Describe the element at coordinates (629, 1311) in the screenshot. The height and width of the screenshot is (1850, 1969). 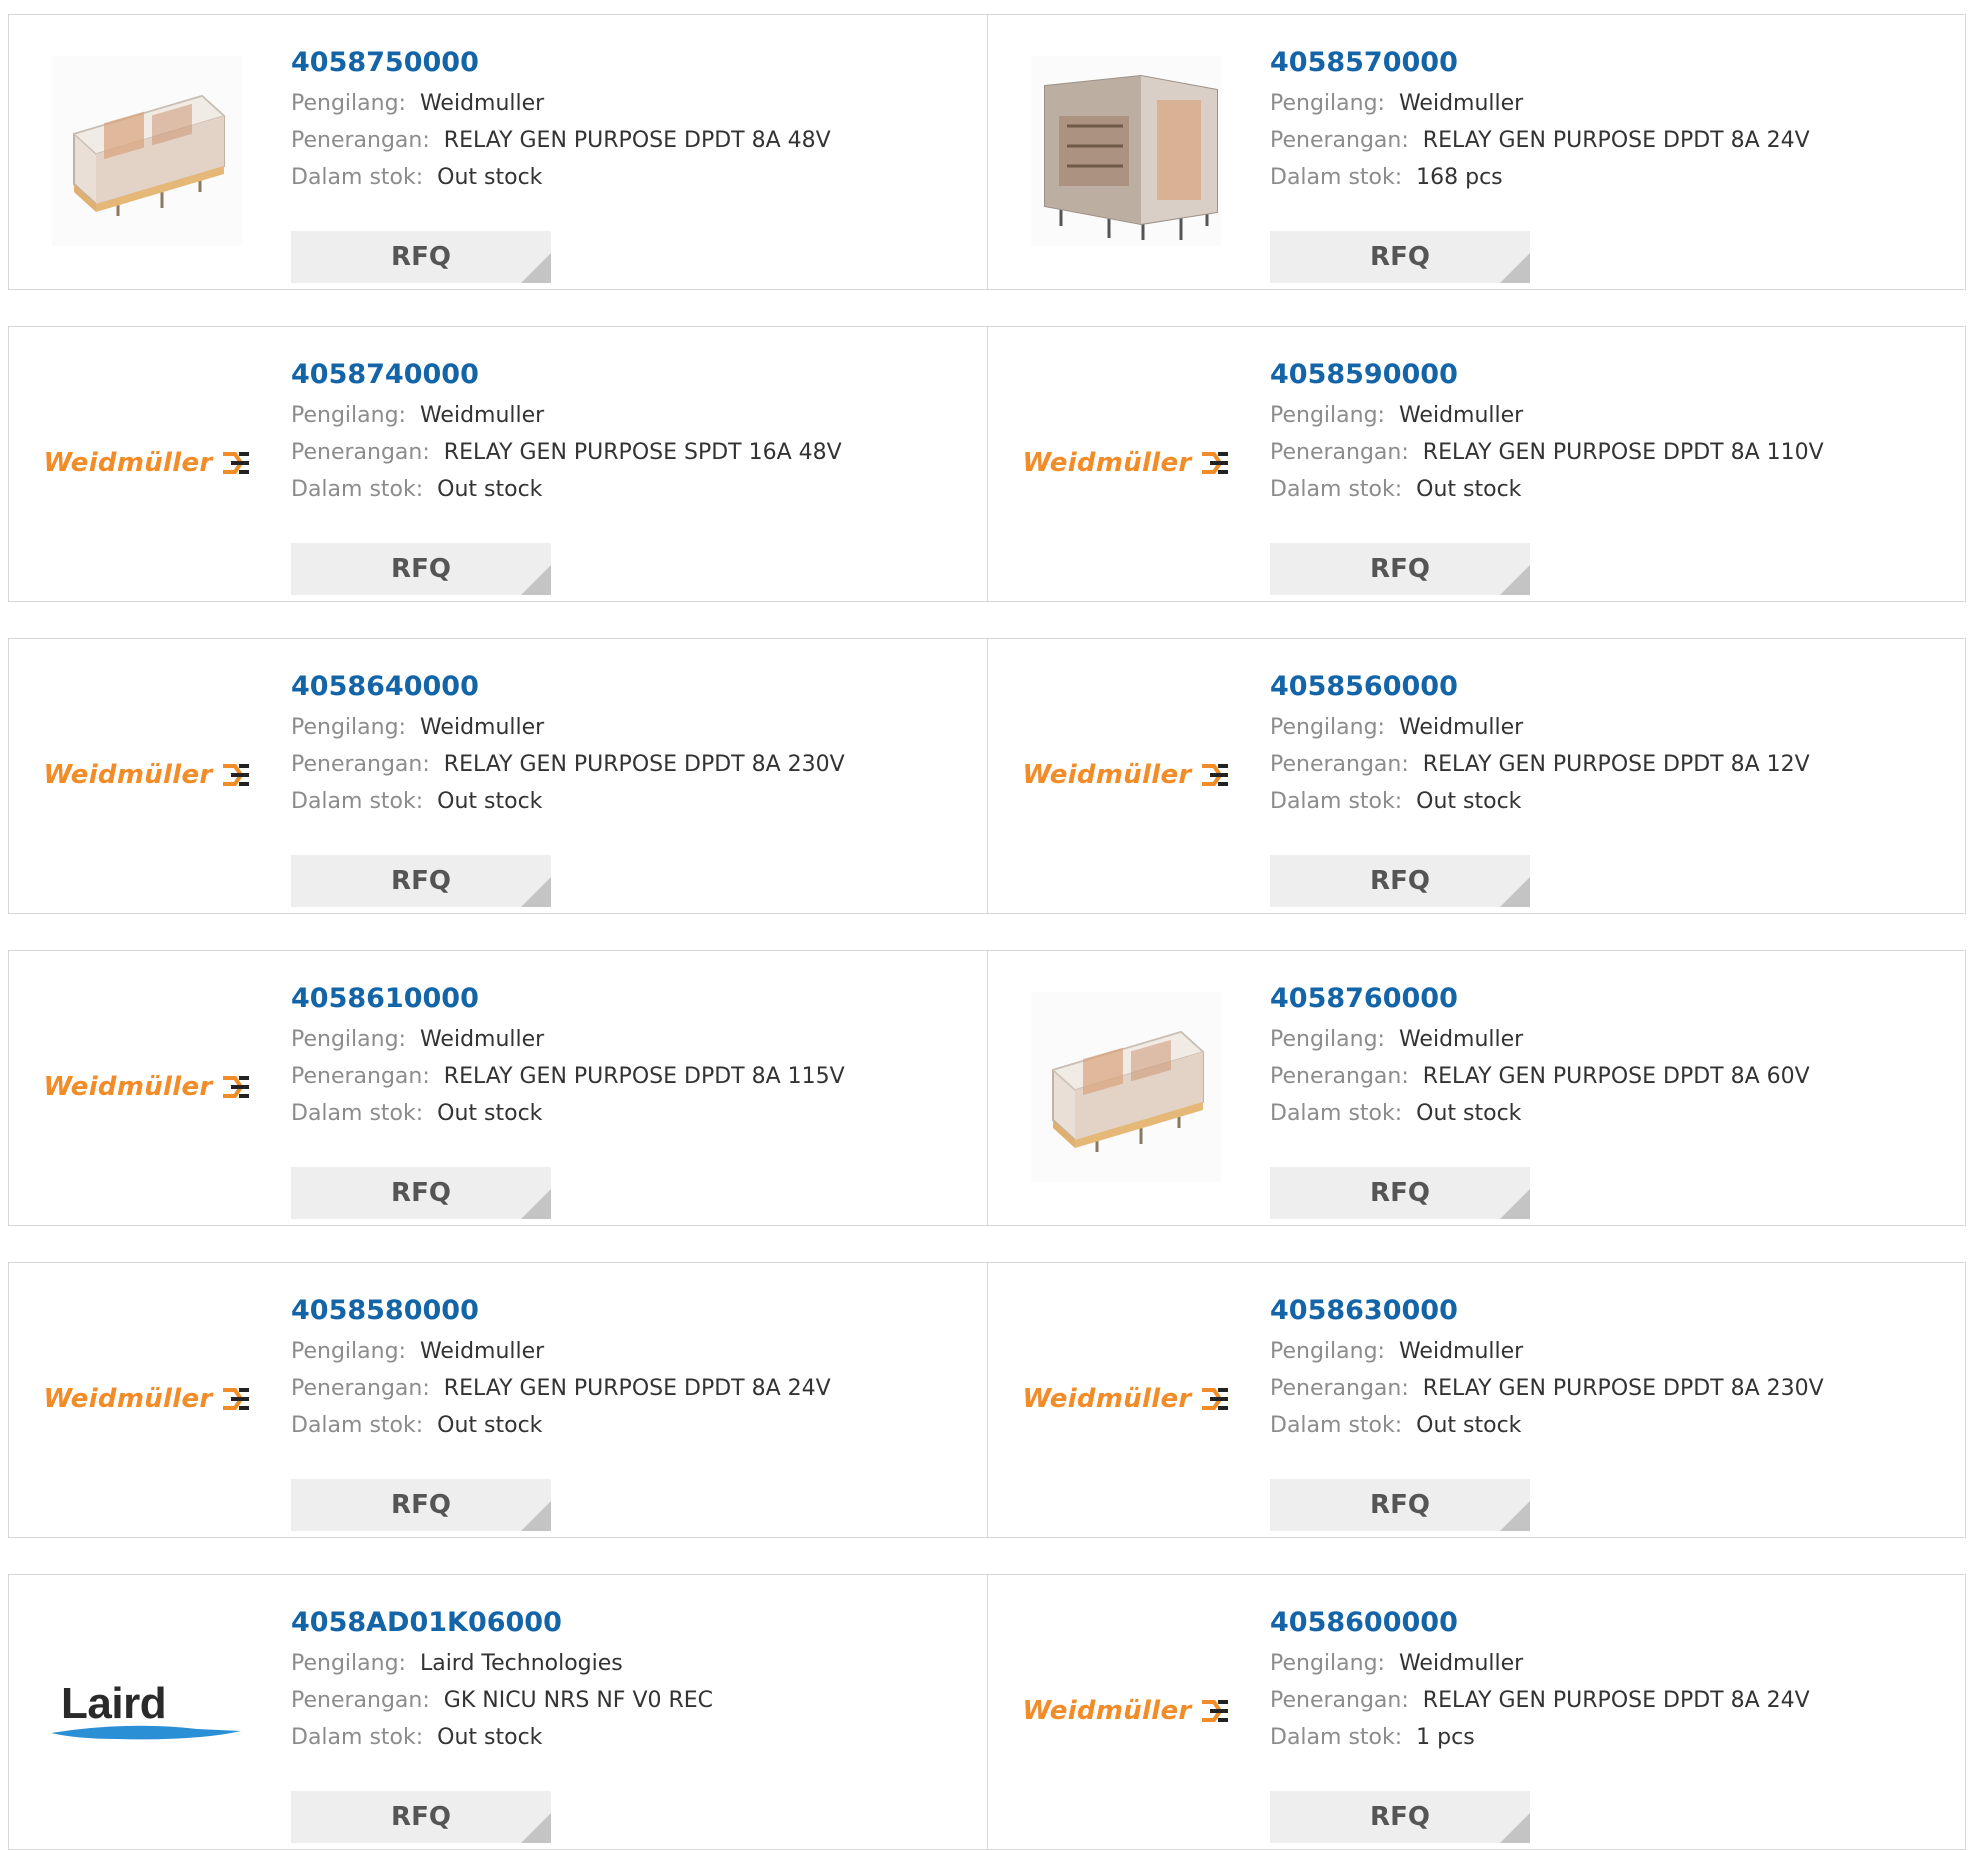
I see `part-number-link: 4058580000` at that location.